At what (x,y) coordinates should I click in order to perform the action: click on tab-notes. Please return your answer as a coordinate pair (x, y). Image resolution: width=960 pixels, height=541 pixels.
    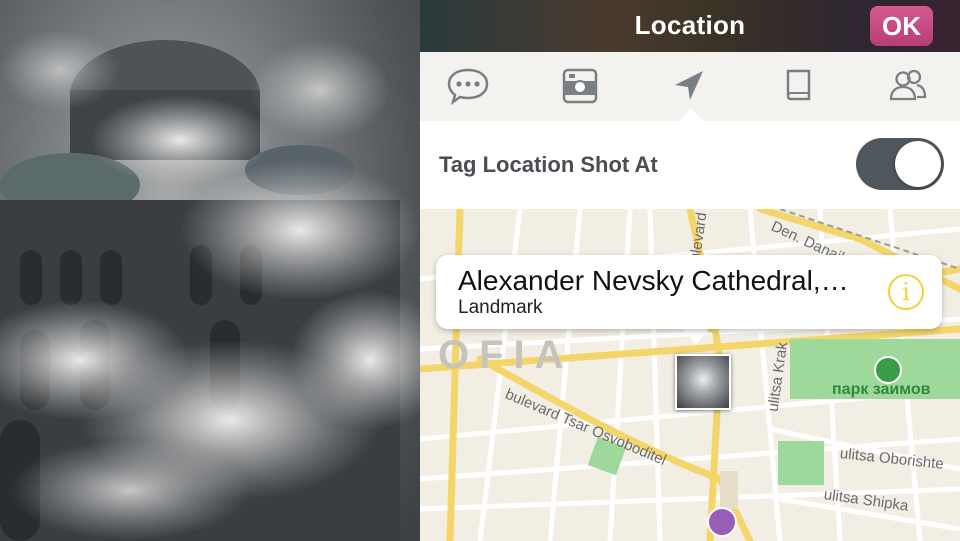
    Looking at the image, I should click on (799, 86).